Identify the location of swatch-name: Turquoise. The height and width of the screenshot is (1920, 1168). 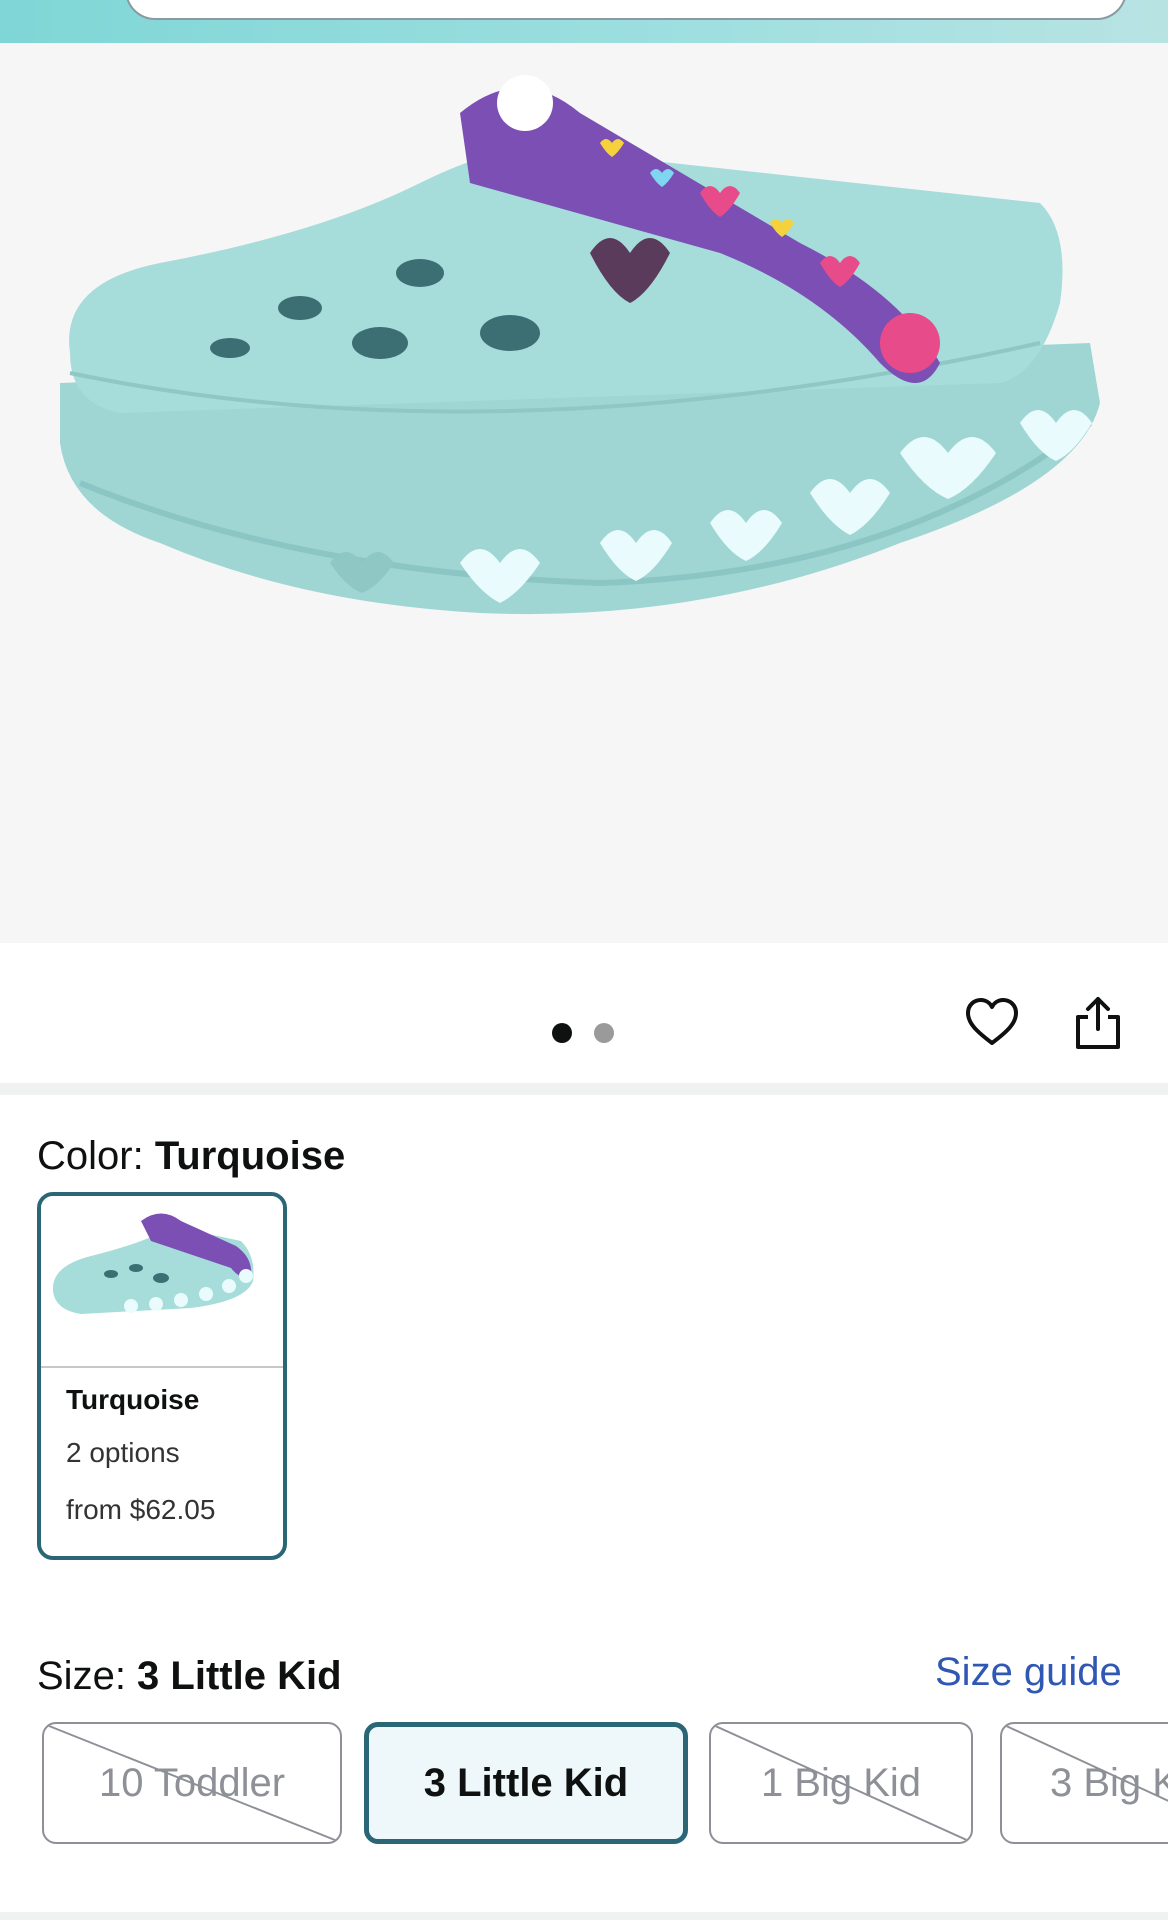
(133, 1399).